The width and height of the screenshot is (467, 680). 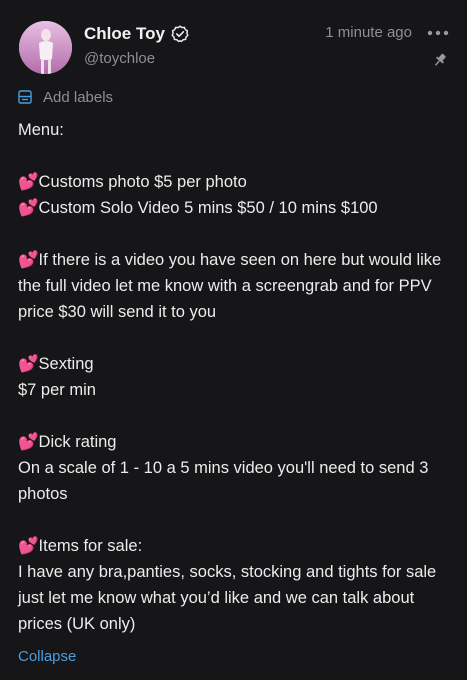 I want to click on more-options-icon, so click(x=438, y=33).